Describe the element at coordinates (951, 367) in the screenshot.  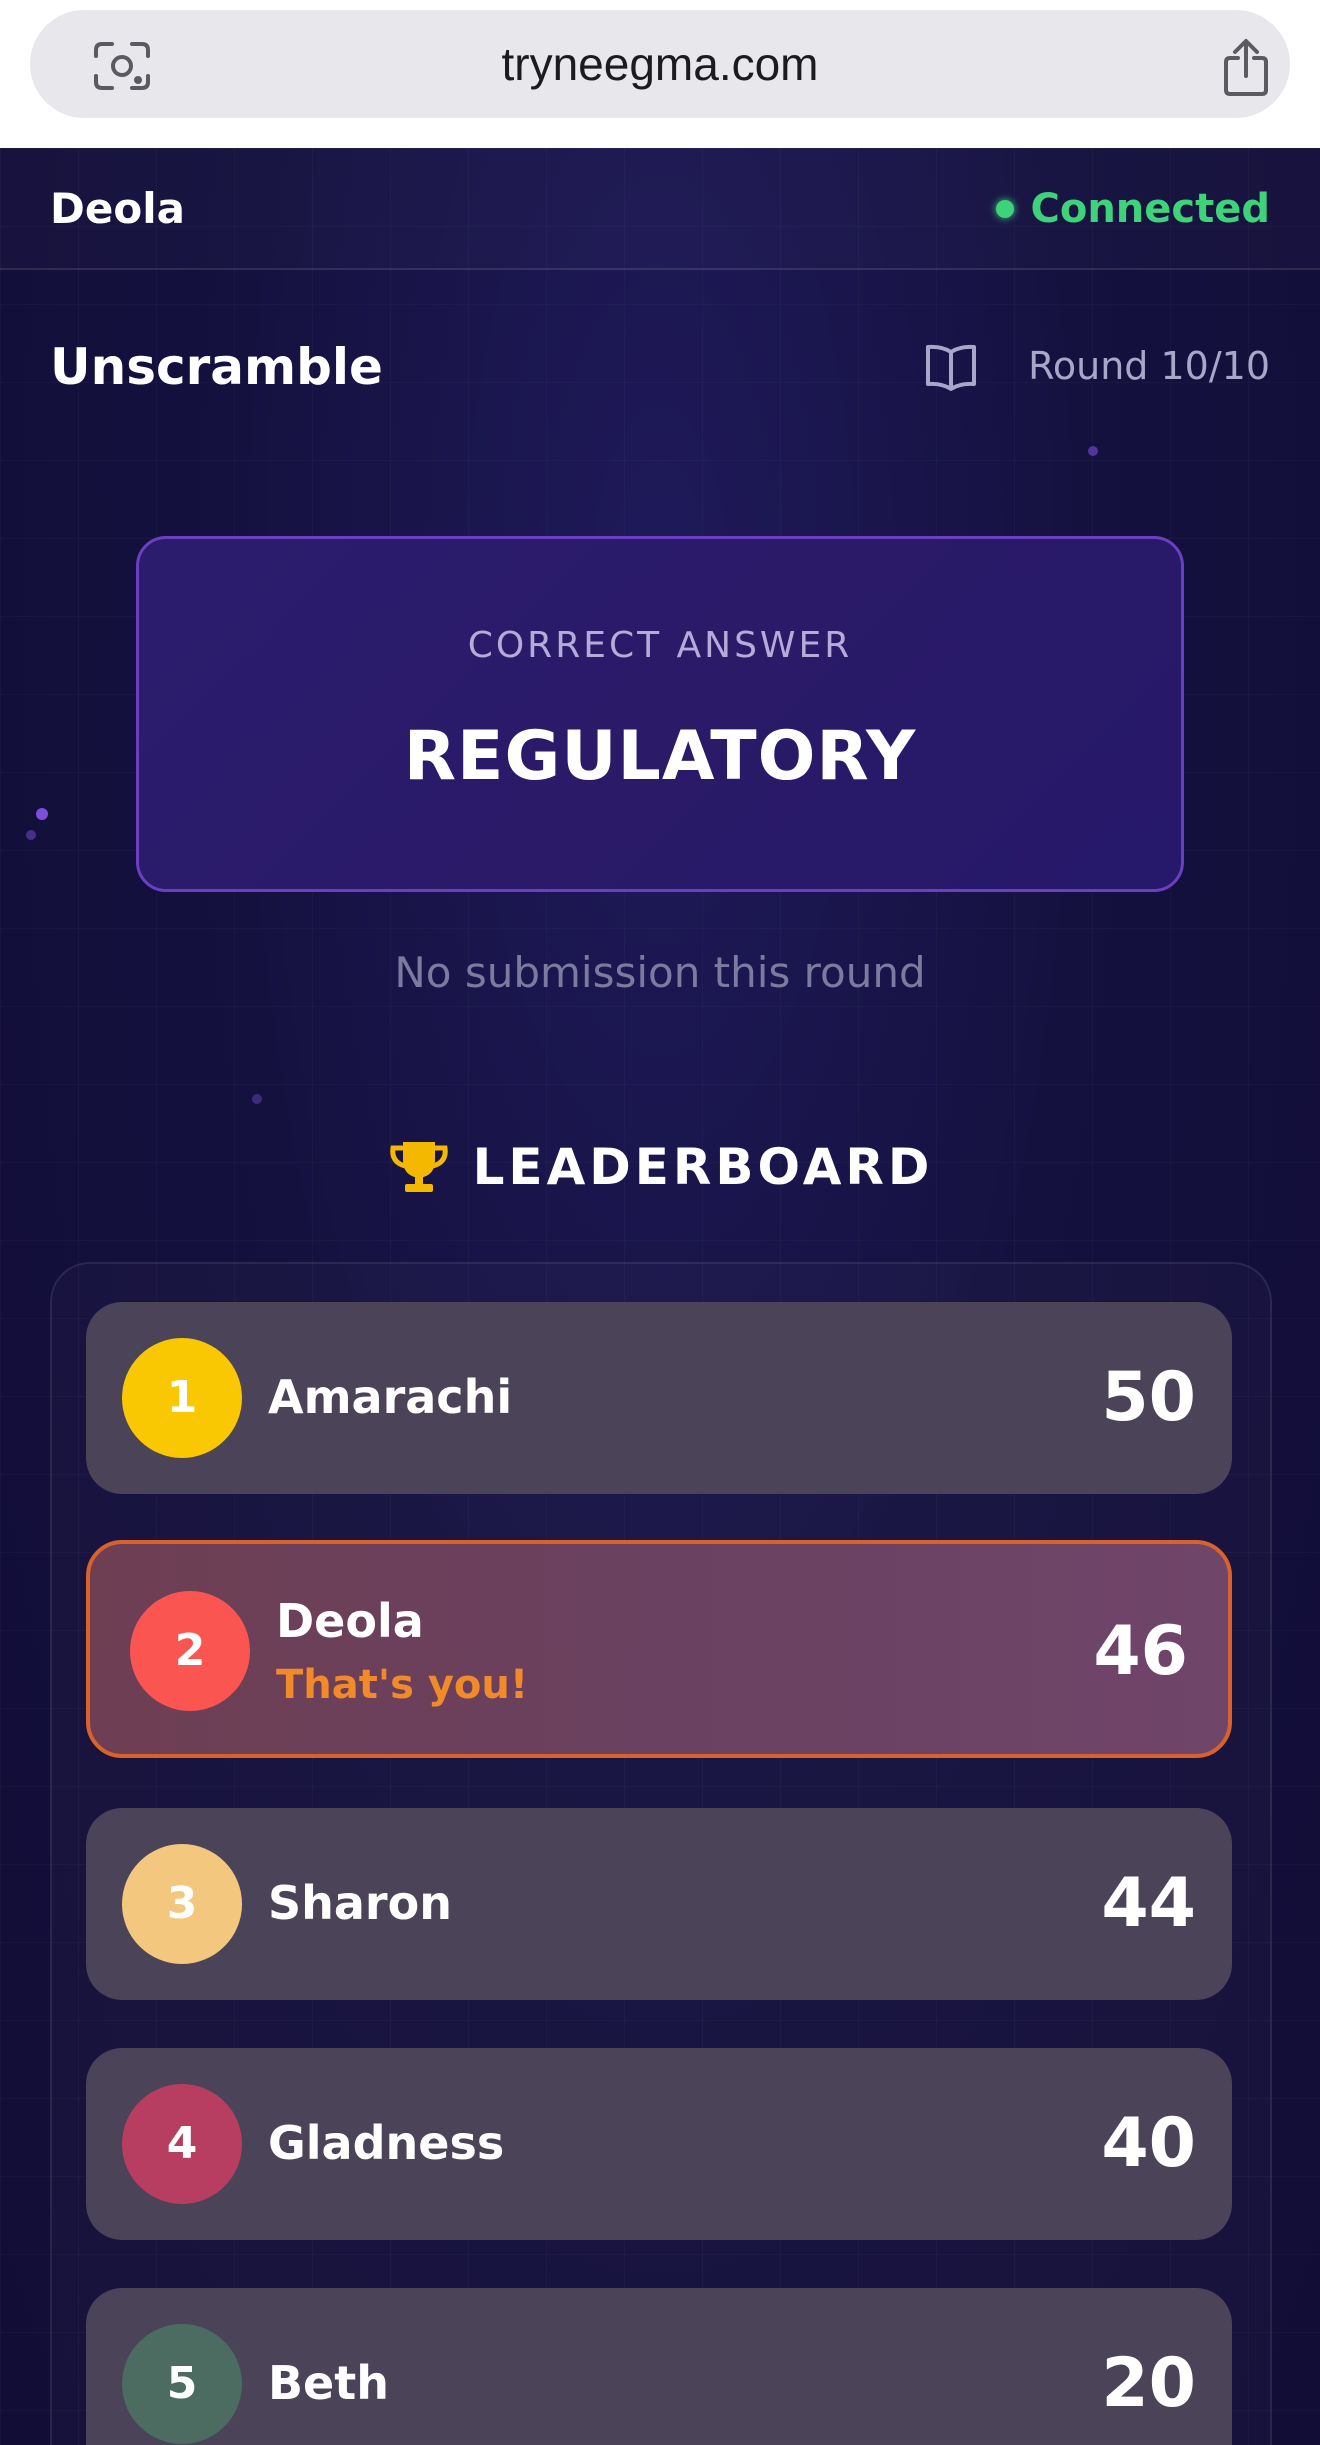
I see `book-icon` at that location.